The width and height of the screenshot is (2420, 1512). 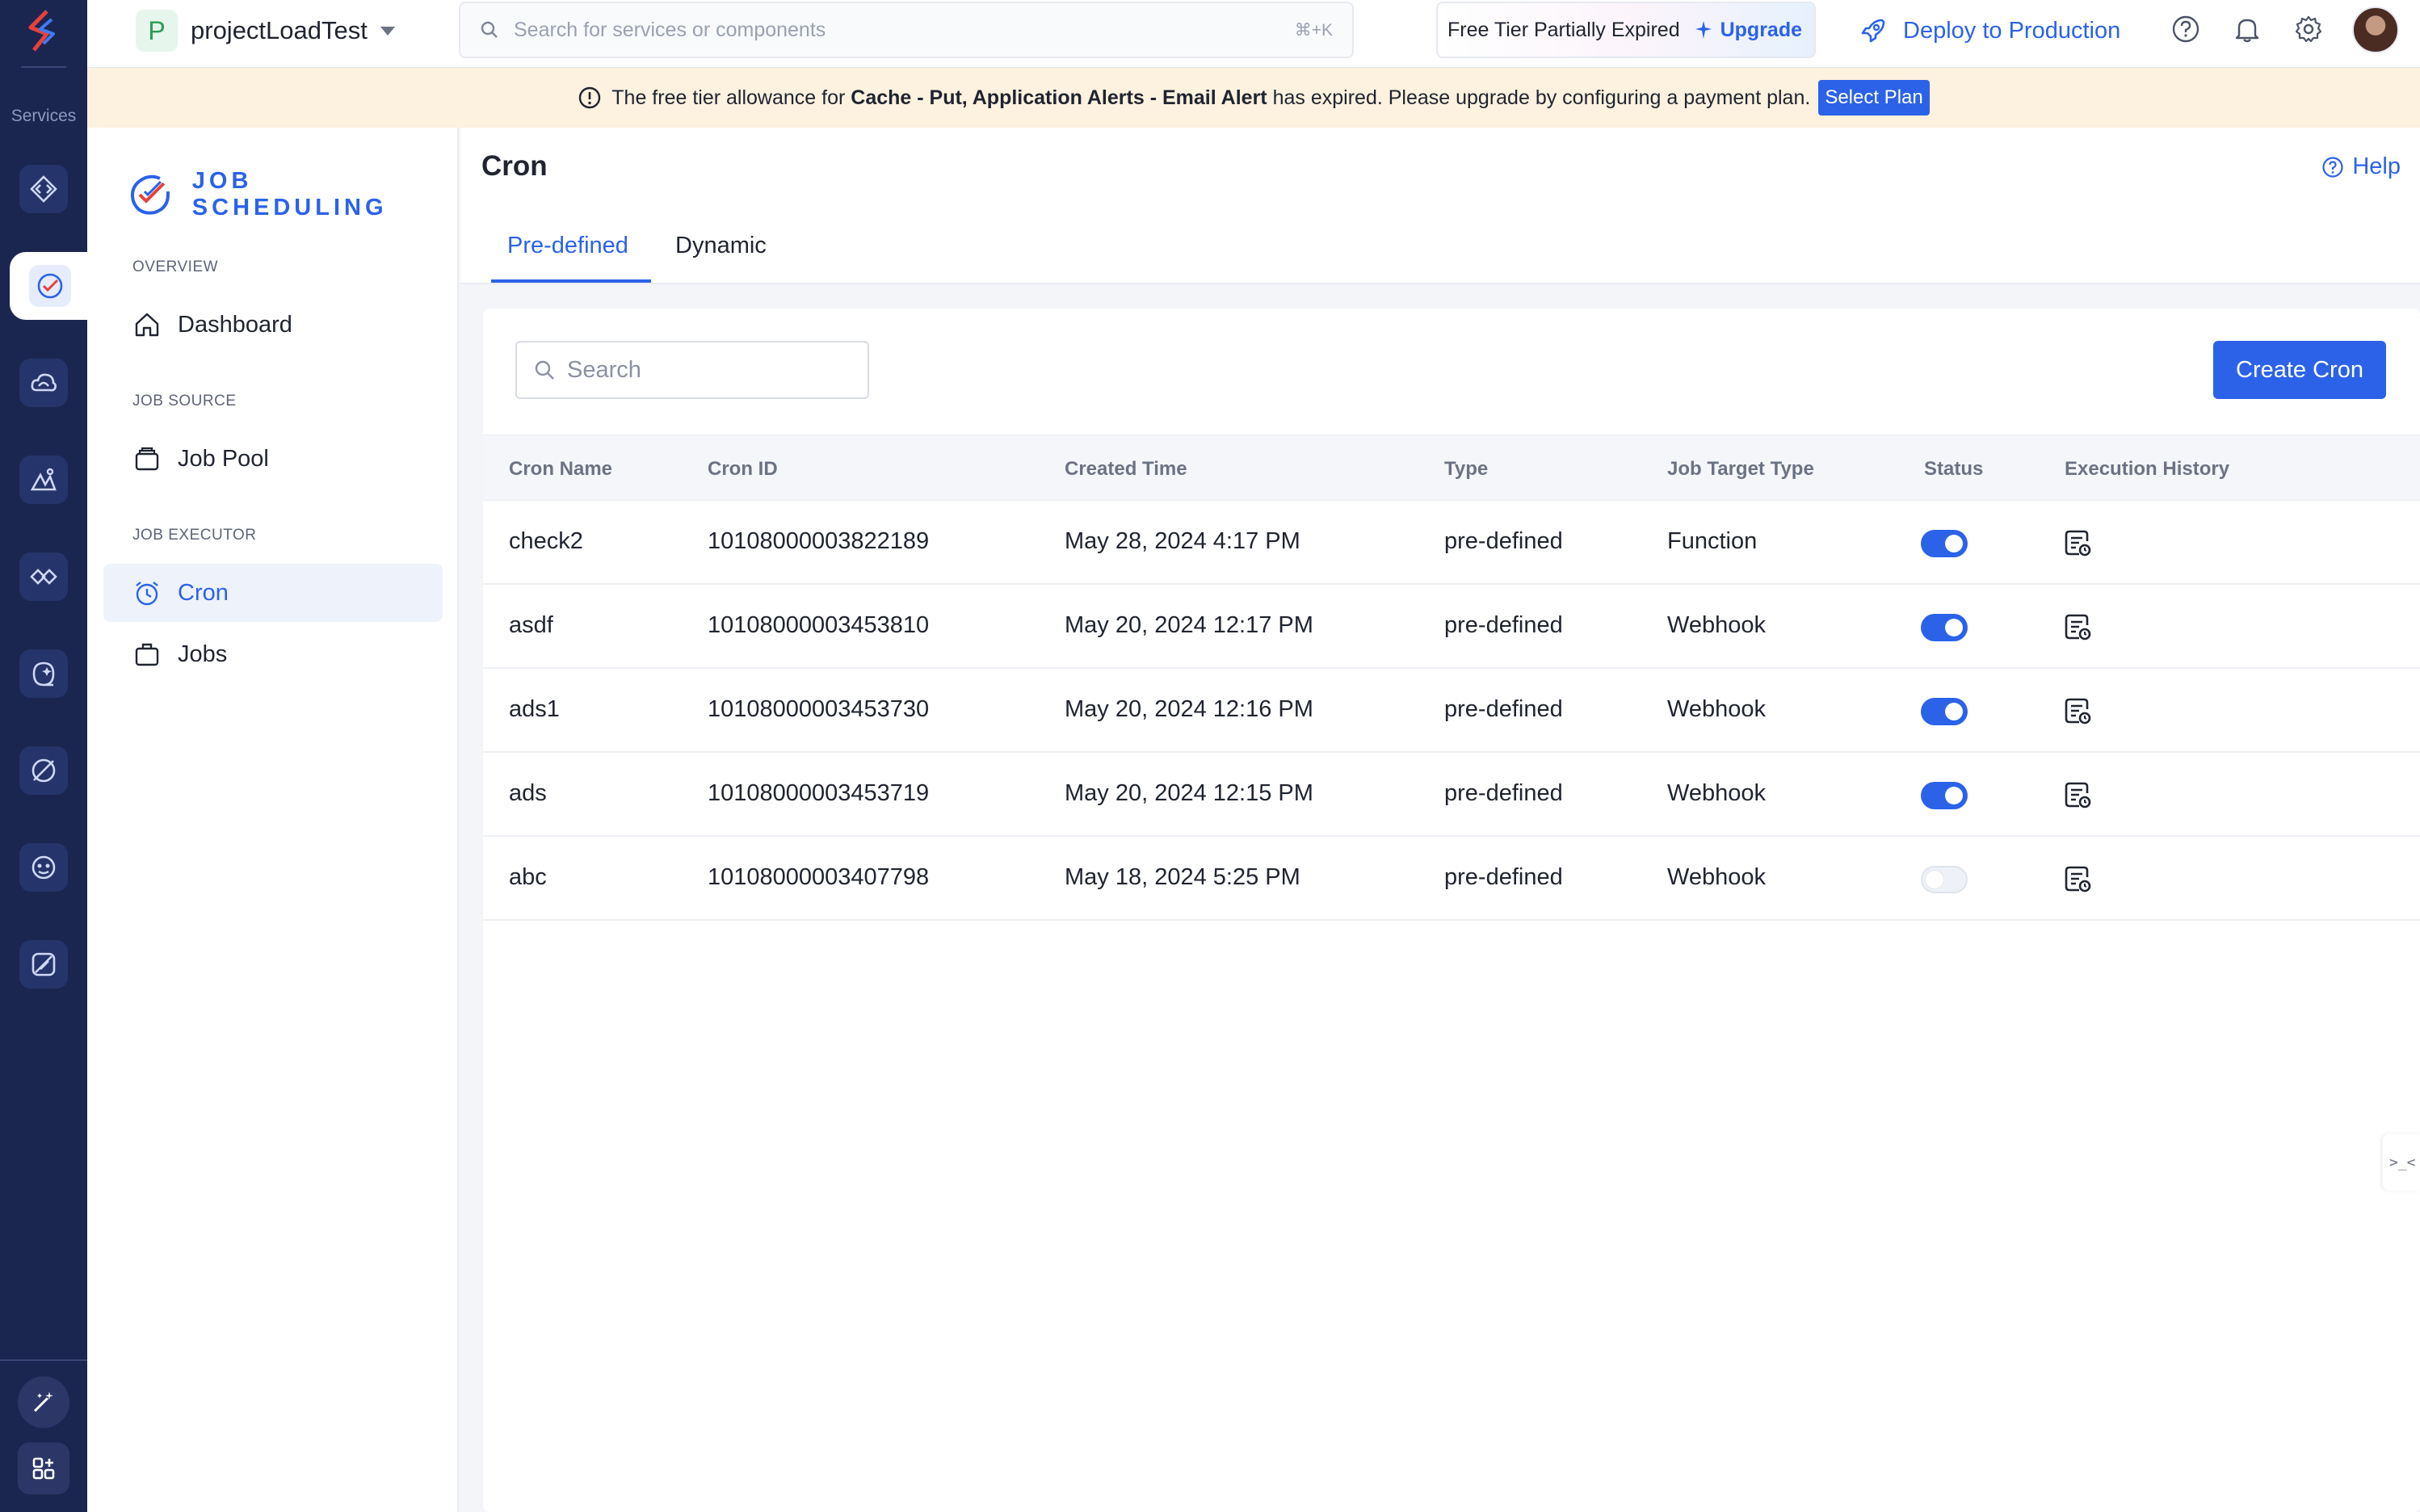 I want to click on nav-item-jobs: Jobs, so click(x=273, y=654).